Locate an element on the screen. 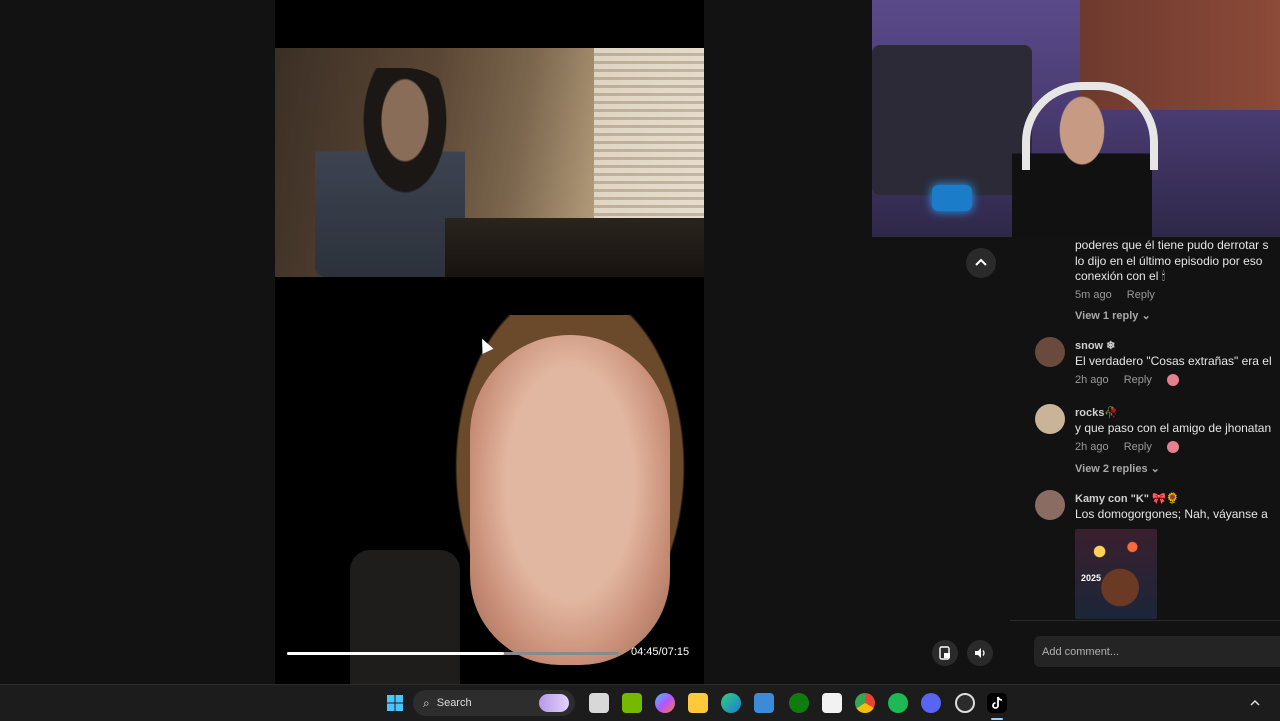 Image resolution: width=1280 pixels, height=721 pixels. copilot-icon is located at coordinates (665, 703).